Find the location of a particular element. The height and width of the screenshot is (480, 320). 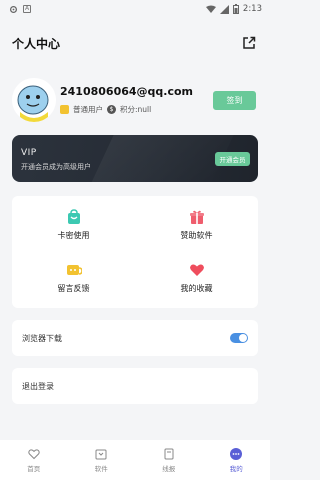

heart-outline-icon is located at coordinates (34, 453).